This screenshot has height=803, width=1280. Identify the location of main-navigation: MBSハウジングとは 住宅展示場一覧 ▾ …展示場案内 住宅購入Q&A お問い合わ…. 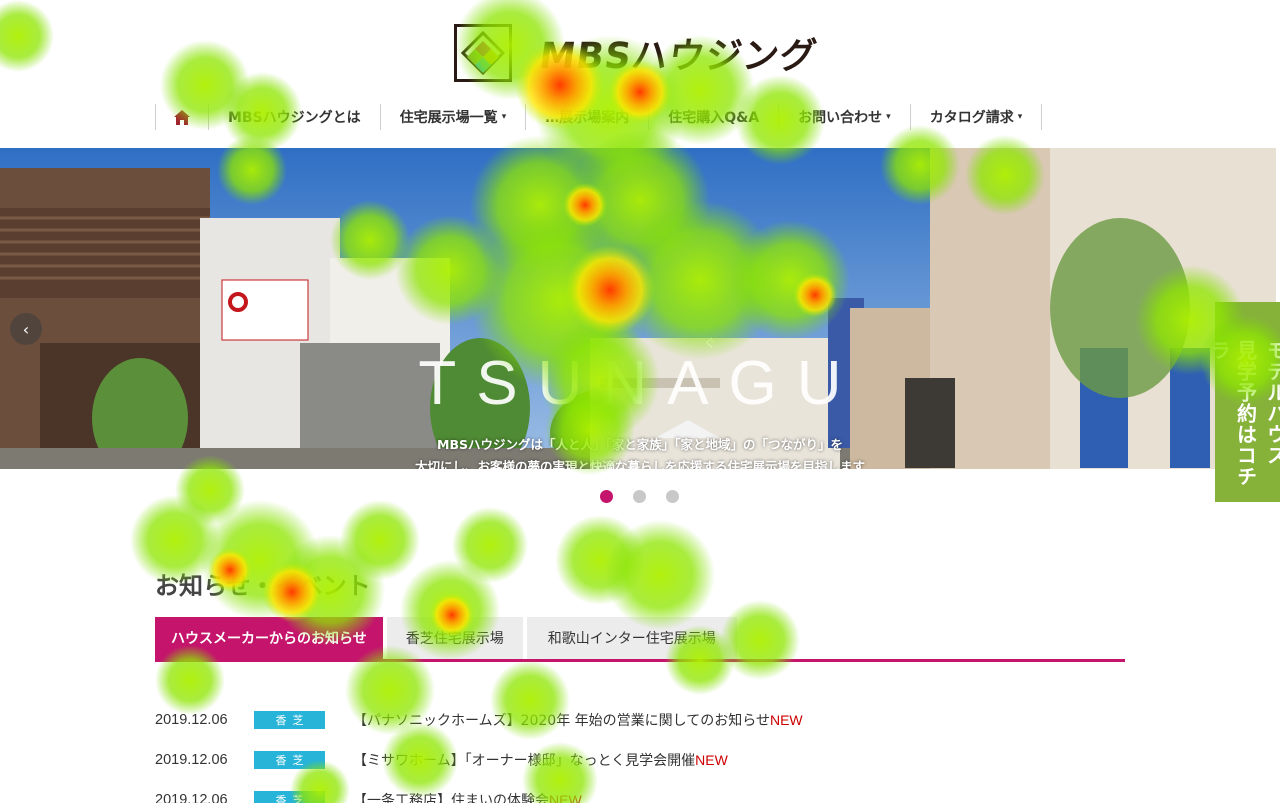
(599, 117).